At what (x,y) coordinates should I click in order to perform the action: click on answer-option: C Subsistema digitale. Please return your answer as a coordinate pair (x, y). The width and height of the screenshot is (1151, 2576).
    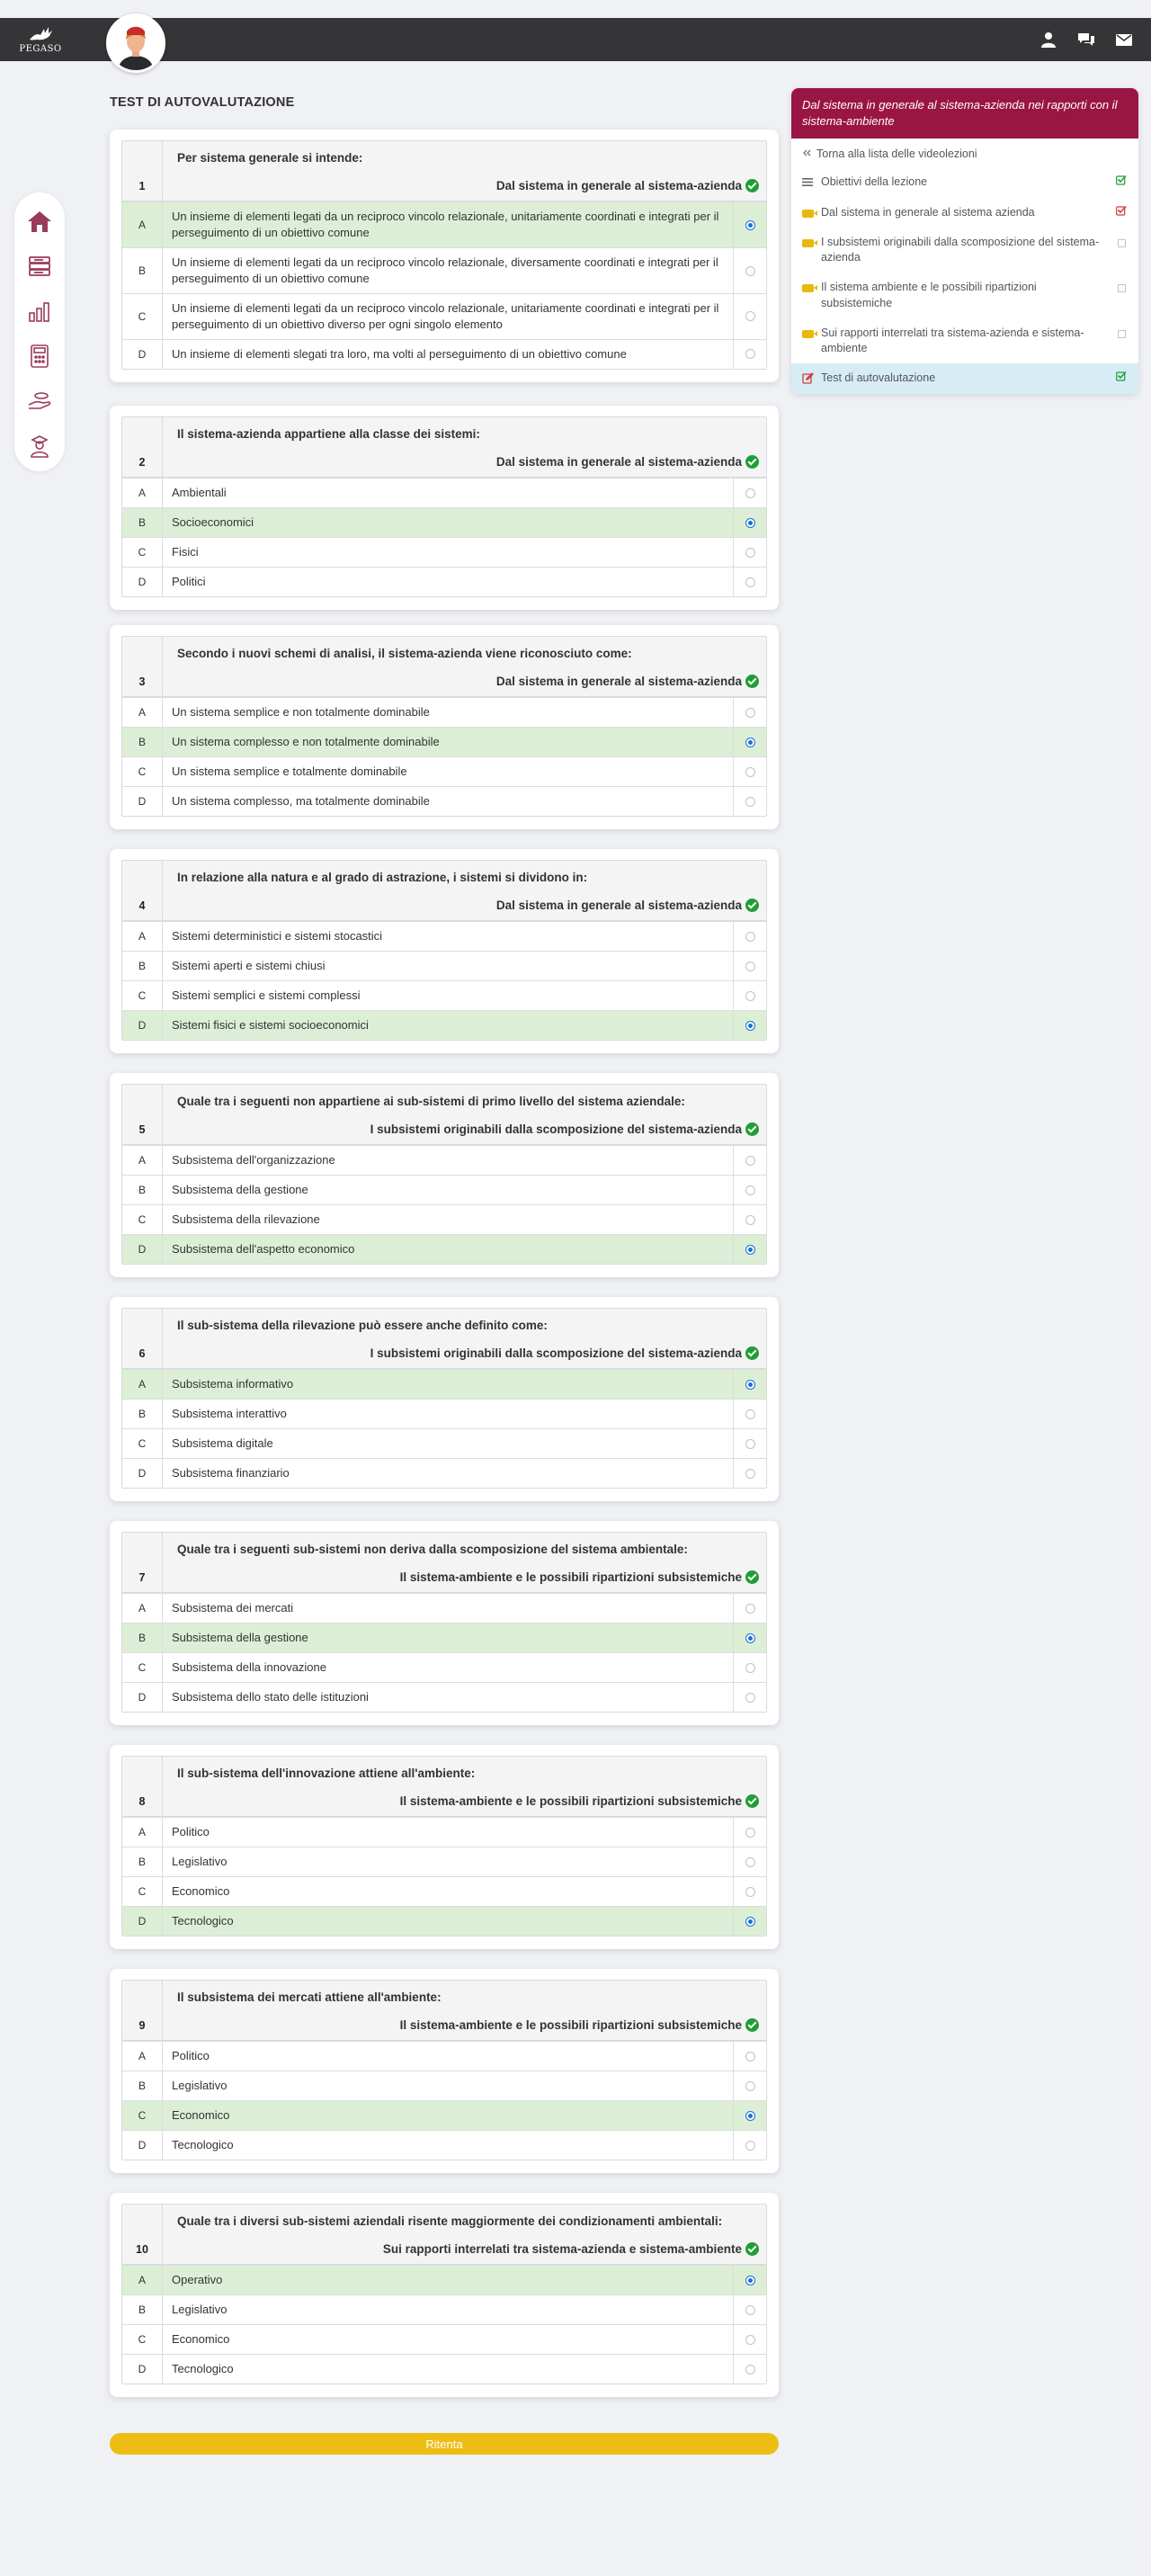
    Looking at the image, I should click on (444, 1443).